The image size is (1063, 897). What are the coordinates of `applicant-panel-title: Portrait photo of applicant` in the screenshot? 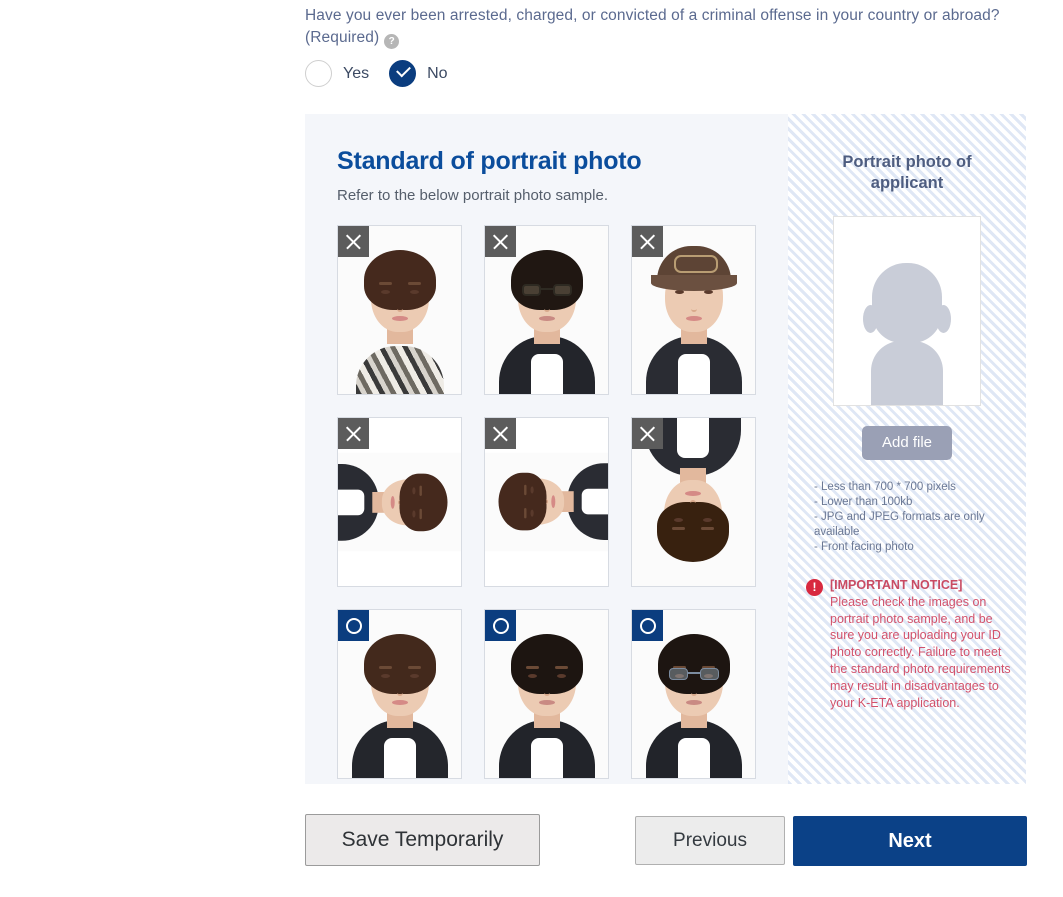 It's located at (907, 172).